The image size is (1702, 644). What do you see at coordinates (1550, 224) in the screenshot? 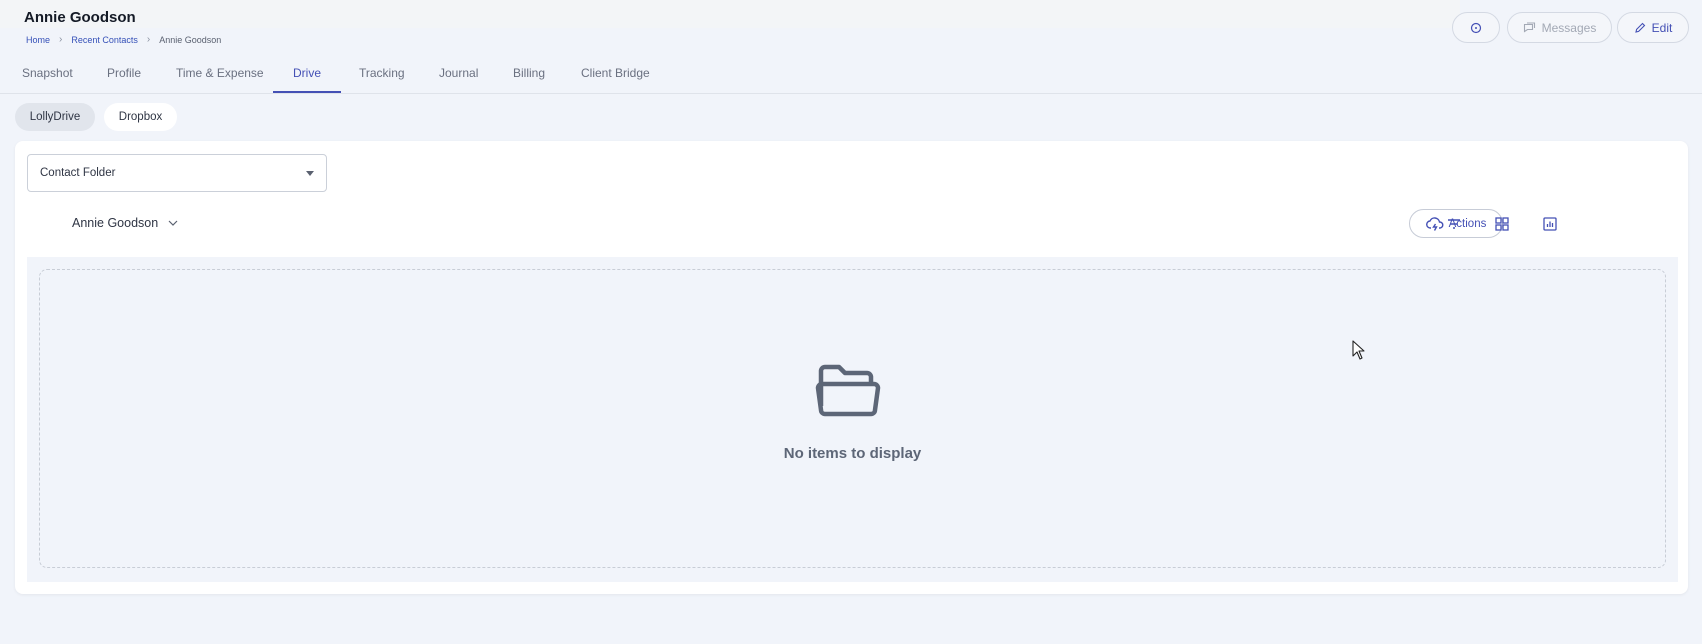
I see `chart-icon` at bounding box center [1550, 224].